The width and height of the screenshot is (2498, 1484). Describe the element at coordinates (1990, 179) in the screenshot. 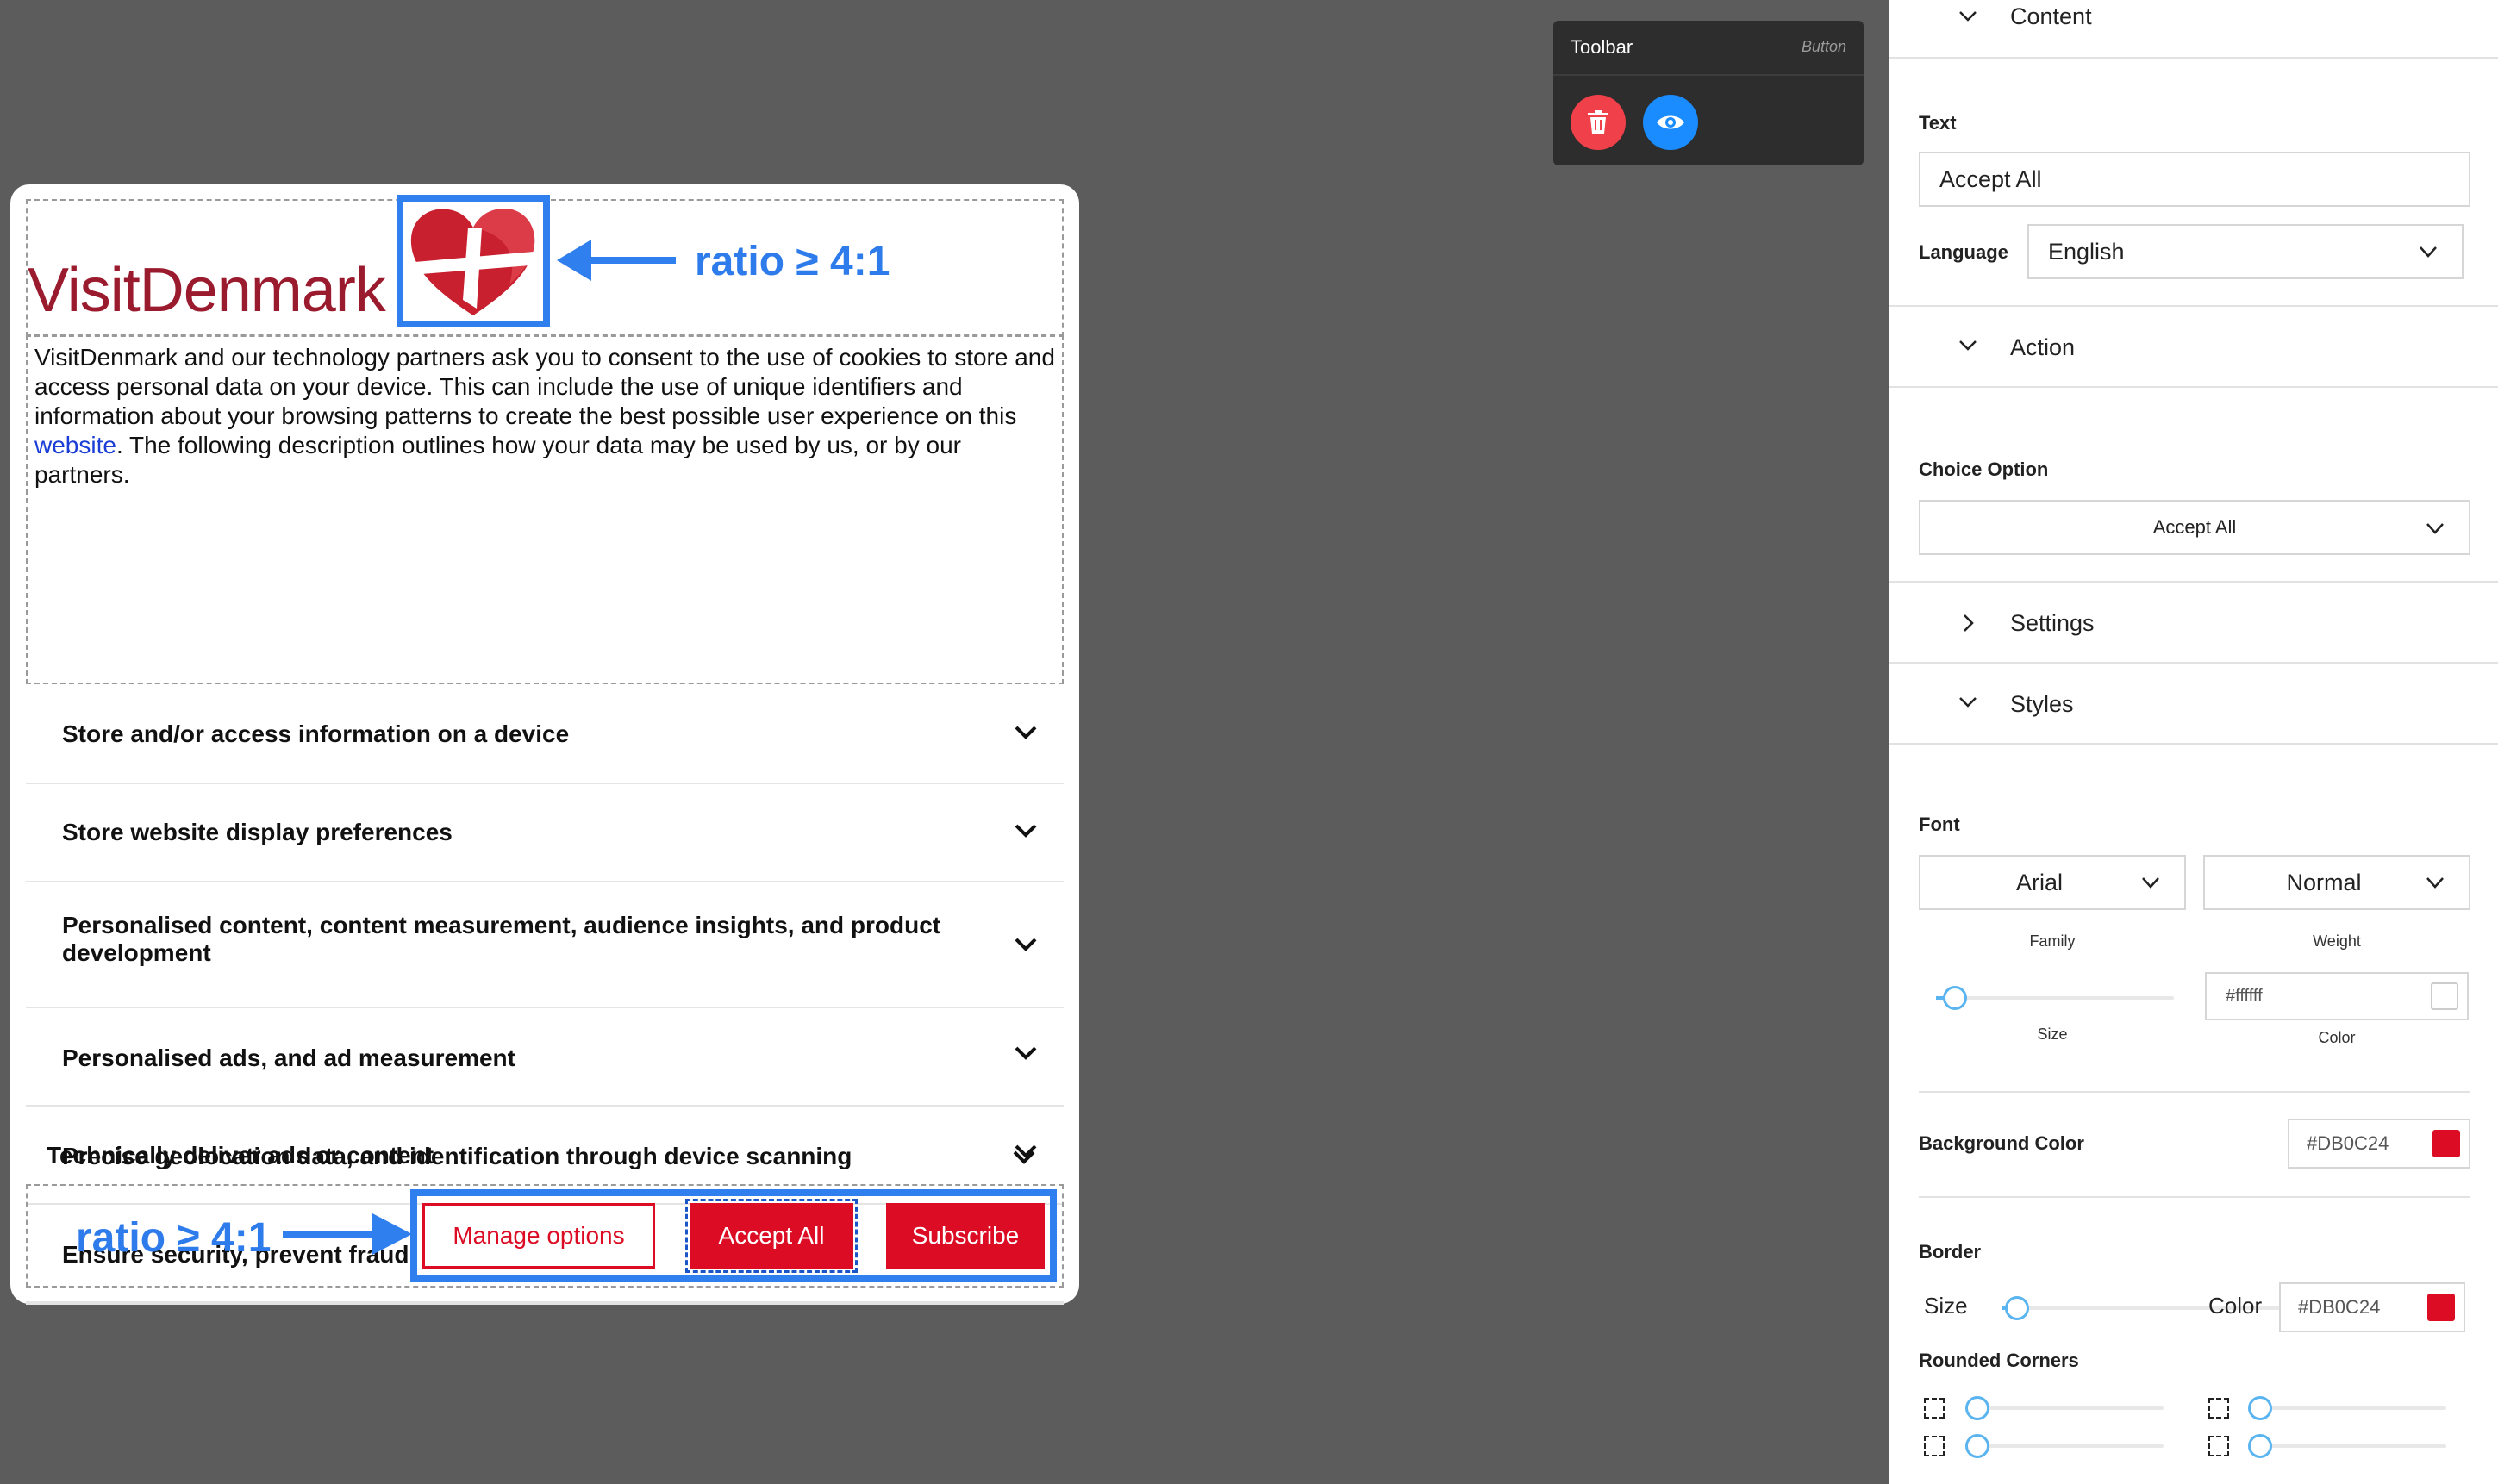

I see `text-input-value: Accept All` at that location.